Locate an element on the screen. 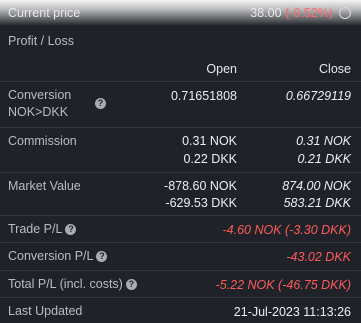 Image resolution: width=361 pixels, height=323 pixels. current-price-number: 38.00 is located at coordinates (266, 13).